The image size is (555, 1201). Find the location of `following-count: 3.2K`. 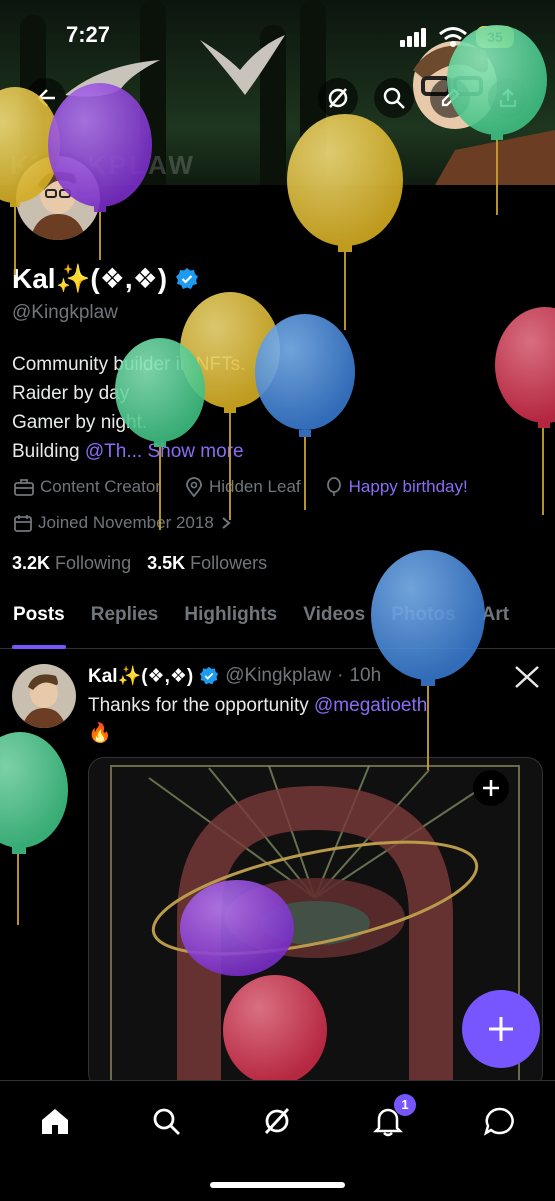

following-count: 3.2K is located at coordinates (31, 563).